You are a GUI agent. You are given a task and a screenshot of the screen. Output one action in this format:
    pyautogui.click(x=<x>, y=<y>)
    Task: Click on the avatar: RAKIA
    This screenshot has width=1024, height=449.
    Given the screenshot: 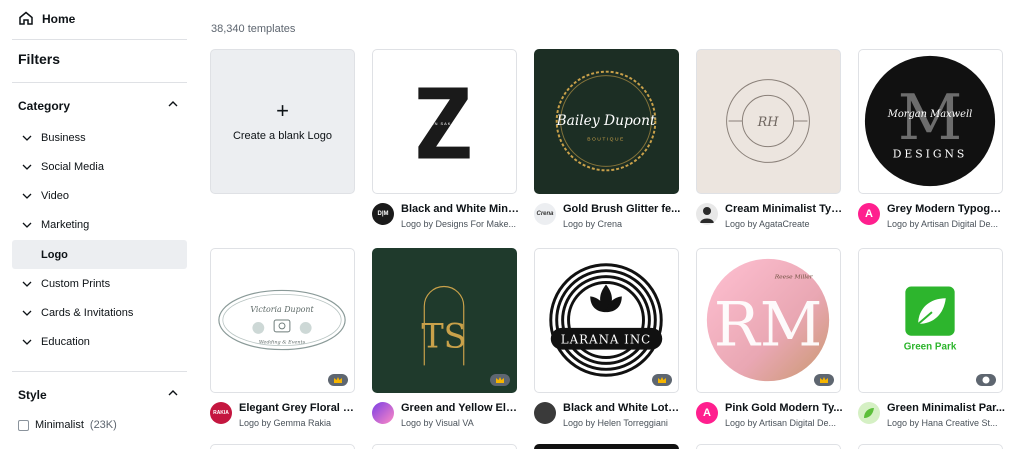 What is the action you would take?
    pyautogui.click(x=221, y=413)
    